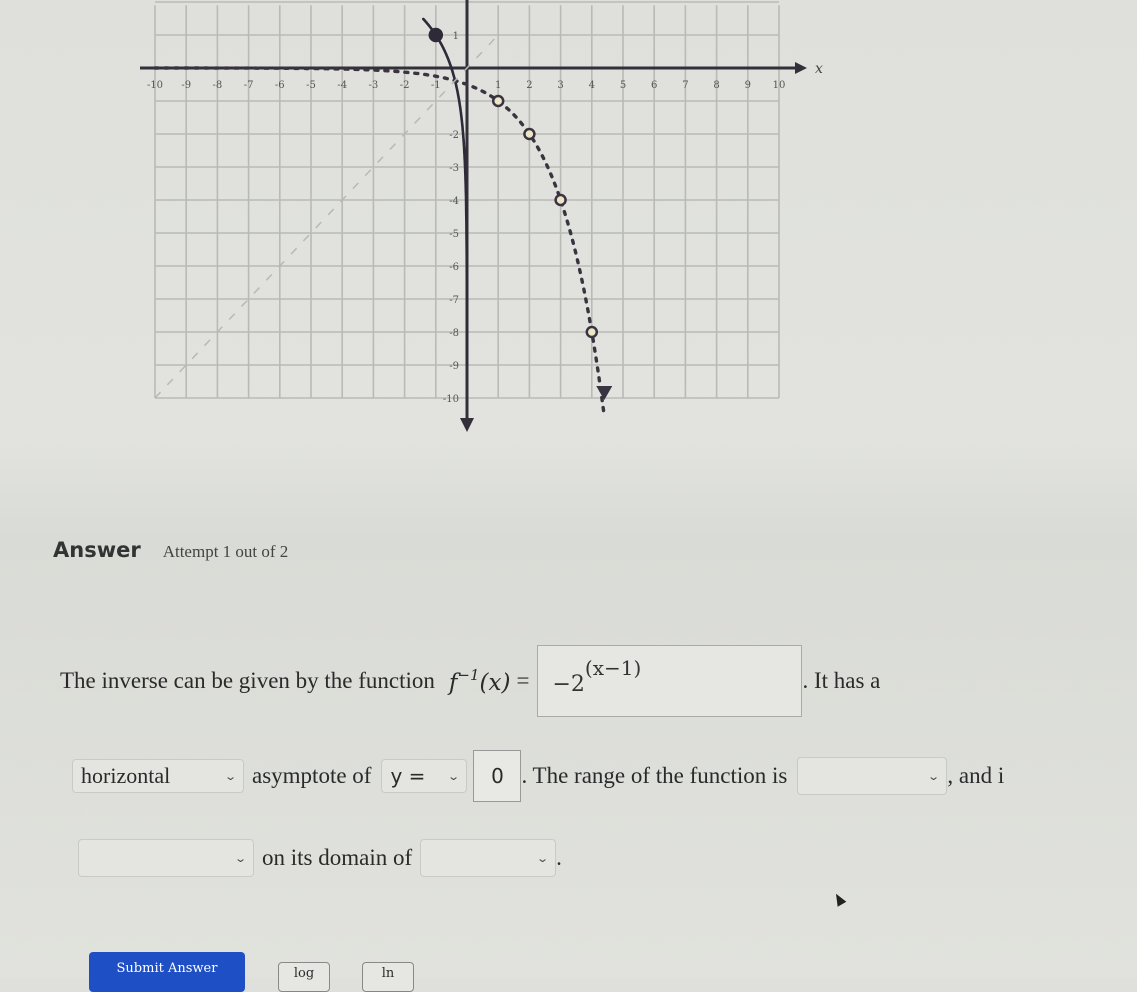 The width and height of the screenshot is (1137, 992). I want to click on y-tick-label: -5, so click(454, 234).